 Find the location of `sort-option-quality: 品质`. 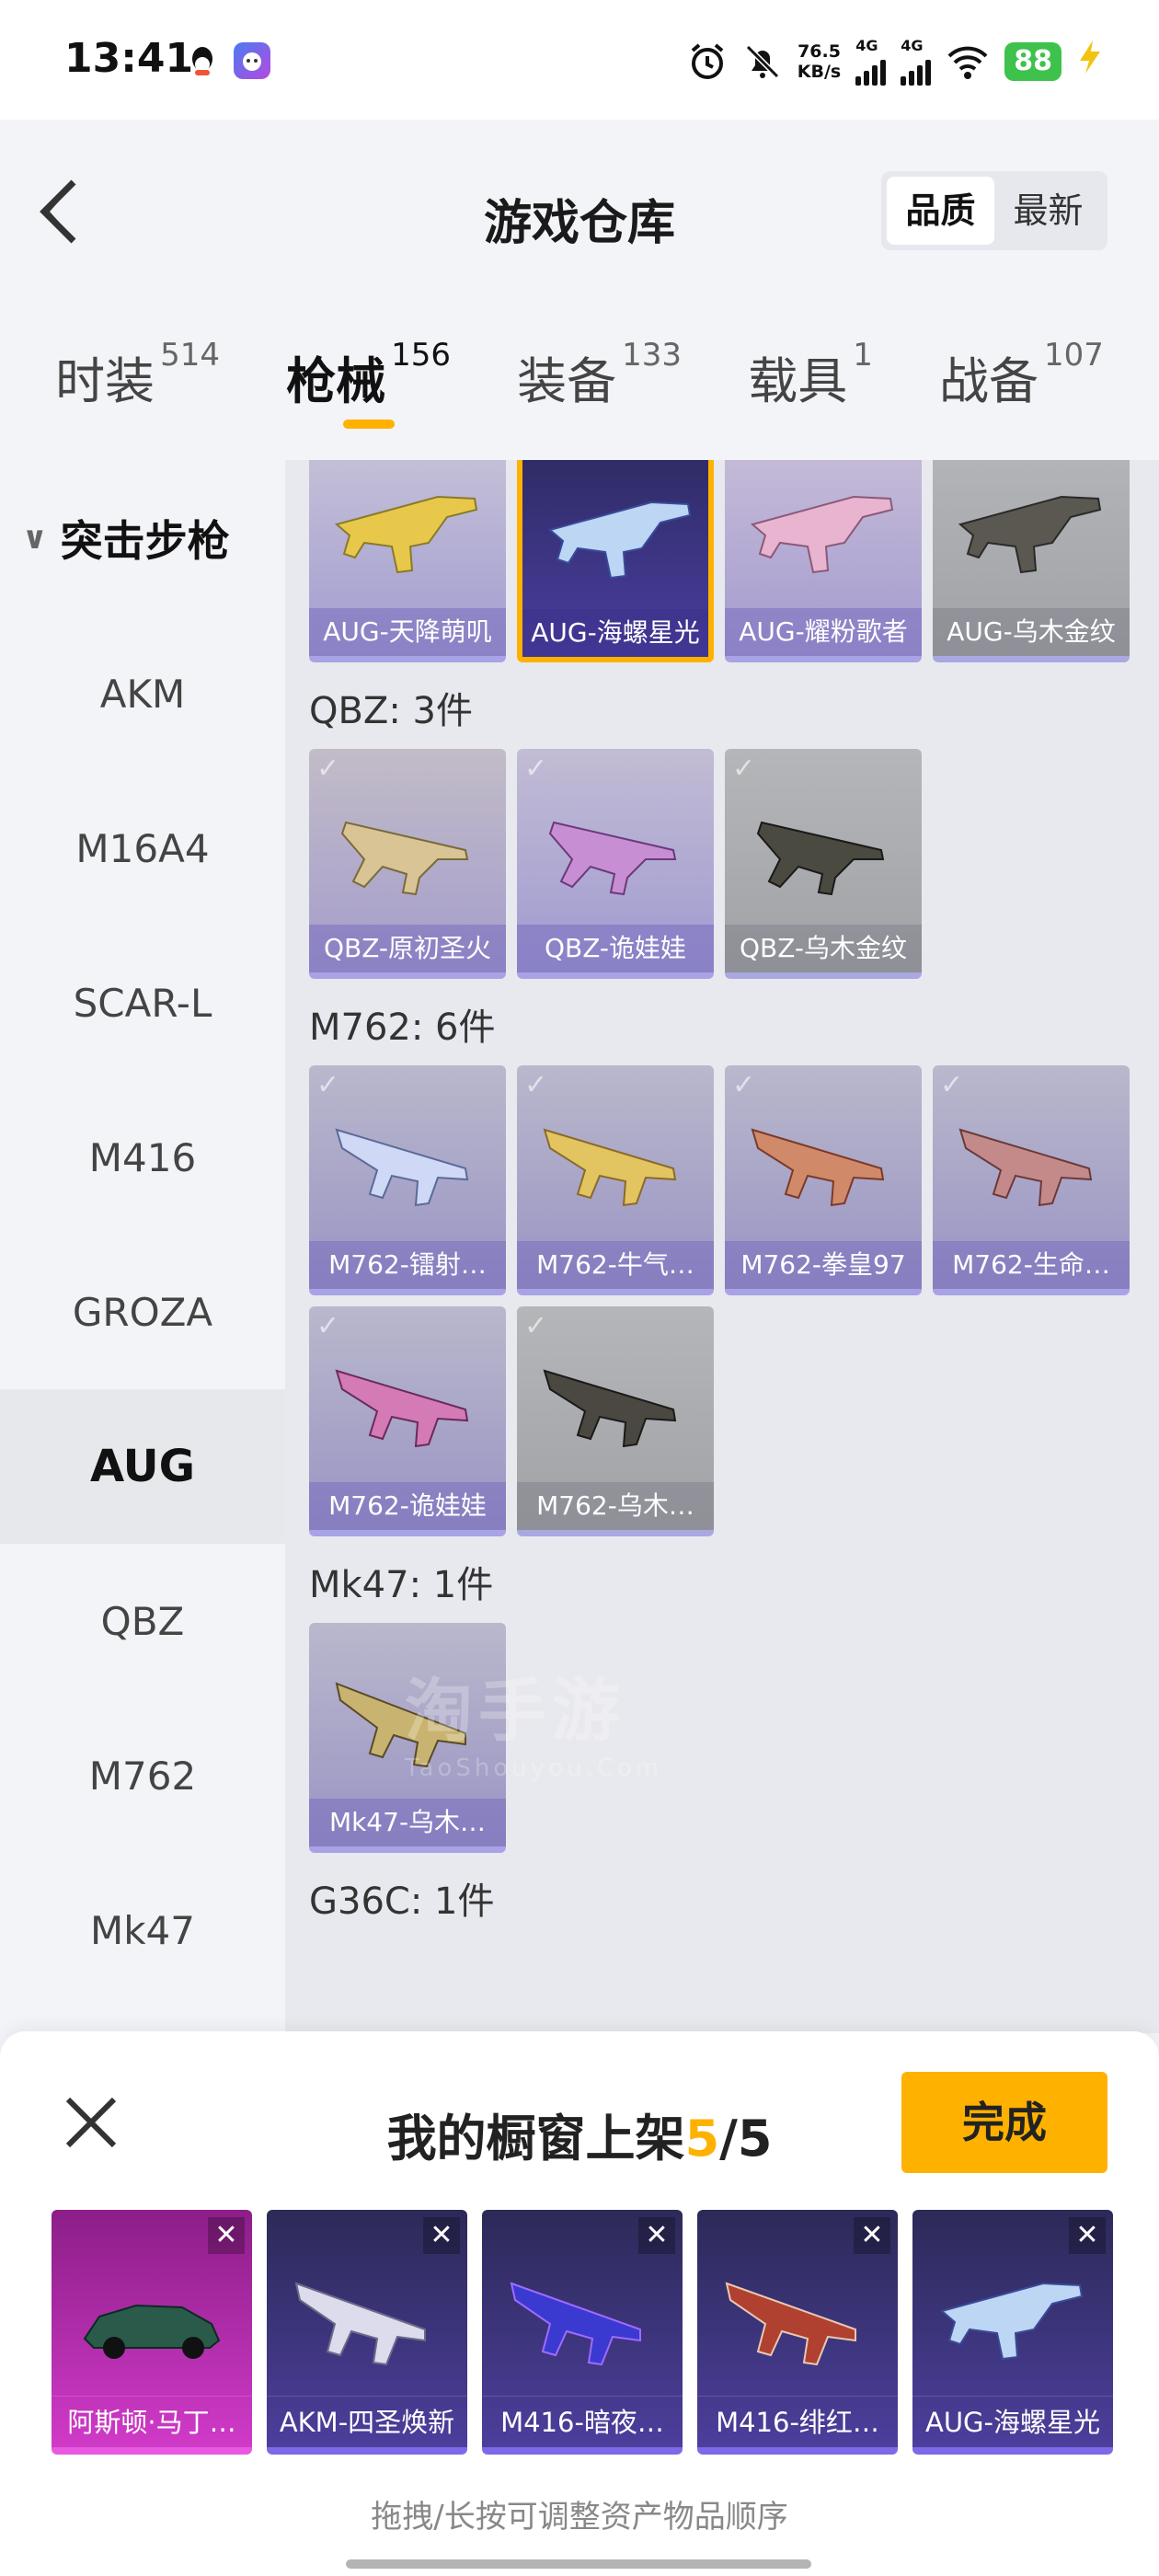

sort-option-quality: 品质 is located at coordinates (940, 211).